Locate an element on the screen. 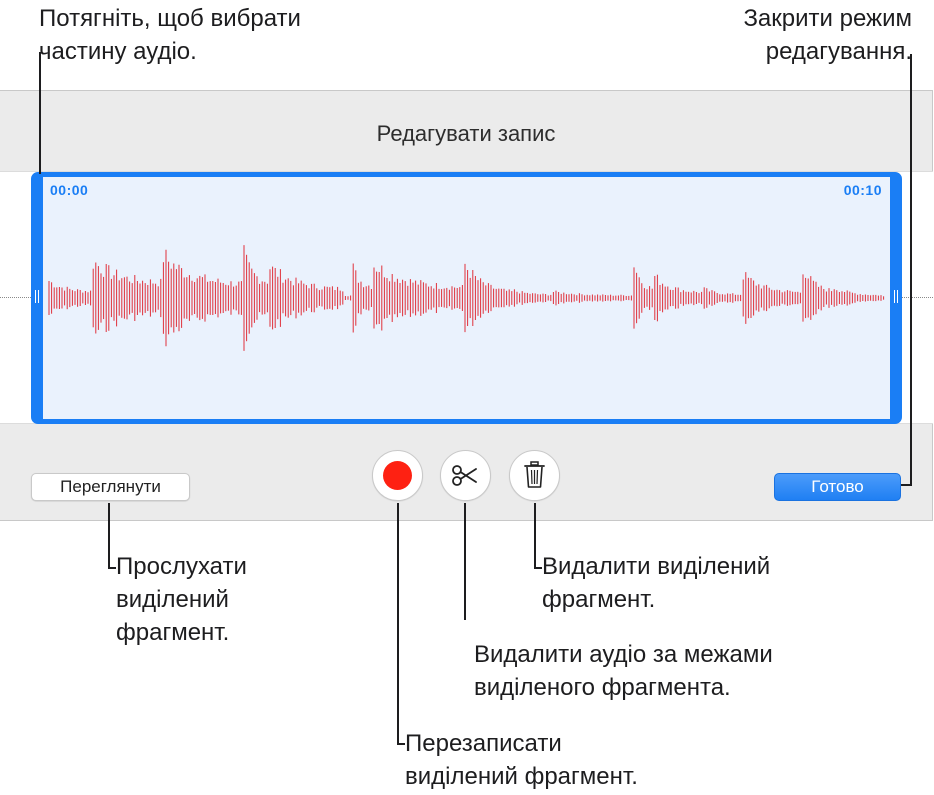 This screenshot has height=795, width=934. callout-play-selection: Прослухати виділений фрагмент. is located at coordinates (181, 599).